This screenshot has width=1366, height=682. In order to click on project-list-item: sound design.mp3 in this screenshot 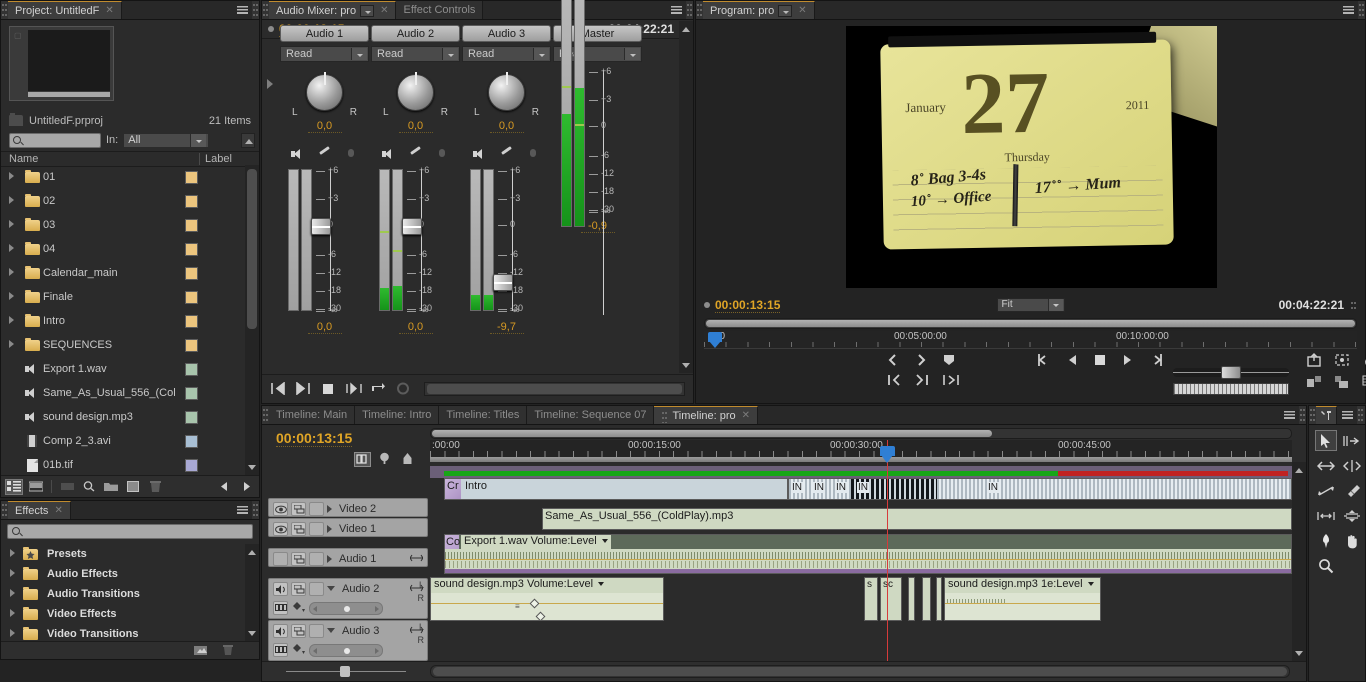, I will do `click(123, 417)`.